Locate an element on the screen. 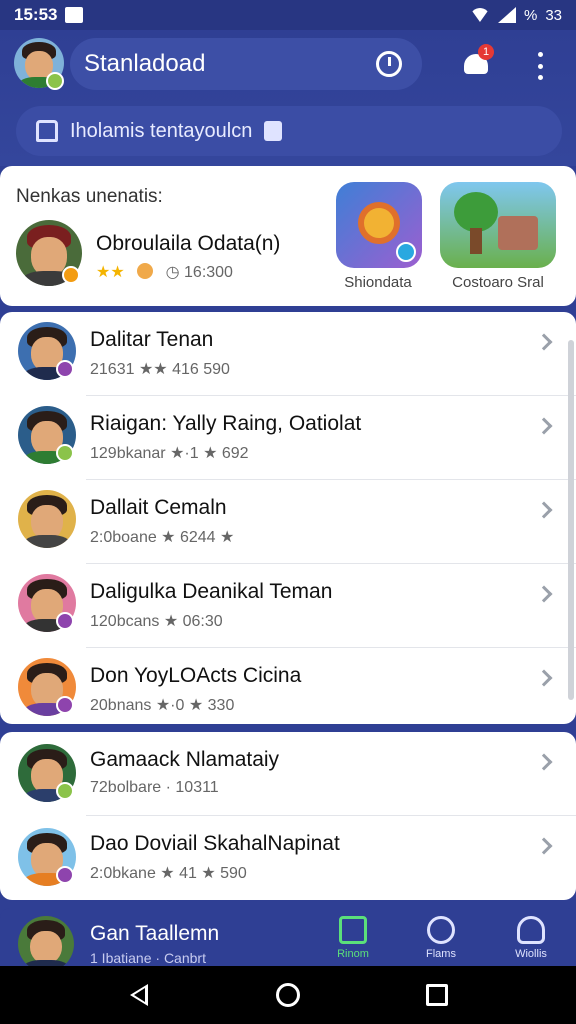 Image resolution: width=576 pixels, height=1024 pixels. contact-meta: 72bolbare · 10311 is located at coordinates (154, 787).